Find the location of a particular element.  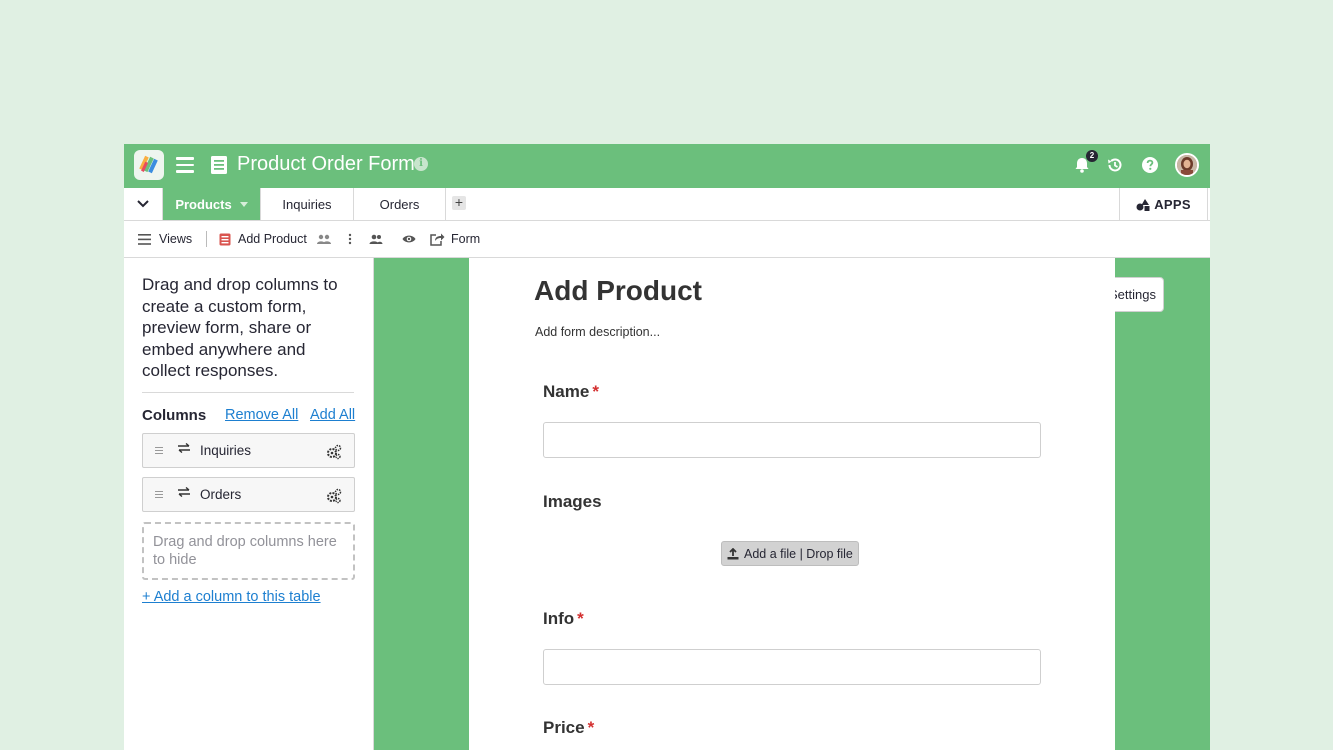

tab-label: Orders is located at coordinates (399, 204).